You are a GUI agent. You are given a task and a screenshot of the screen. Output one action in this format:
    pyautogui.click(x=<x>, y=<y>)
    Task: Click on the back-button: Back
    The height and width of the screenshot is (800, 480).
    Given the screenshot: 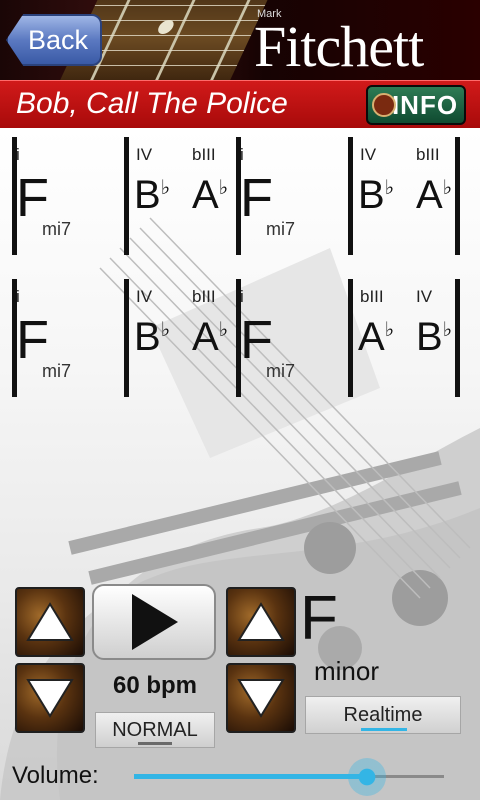 What is the action you would take?
    pyautogui.click(x=54, y=40)
    